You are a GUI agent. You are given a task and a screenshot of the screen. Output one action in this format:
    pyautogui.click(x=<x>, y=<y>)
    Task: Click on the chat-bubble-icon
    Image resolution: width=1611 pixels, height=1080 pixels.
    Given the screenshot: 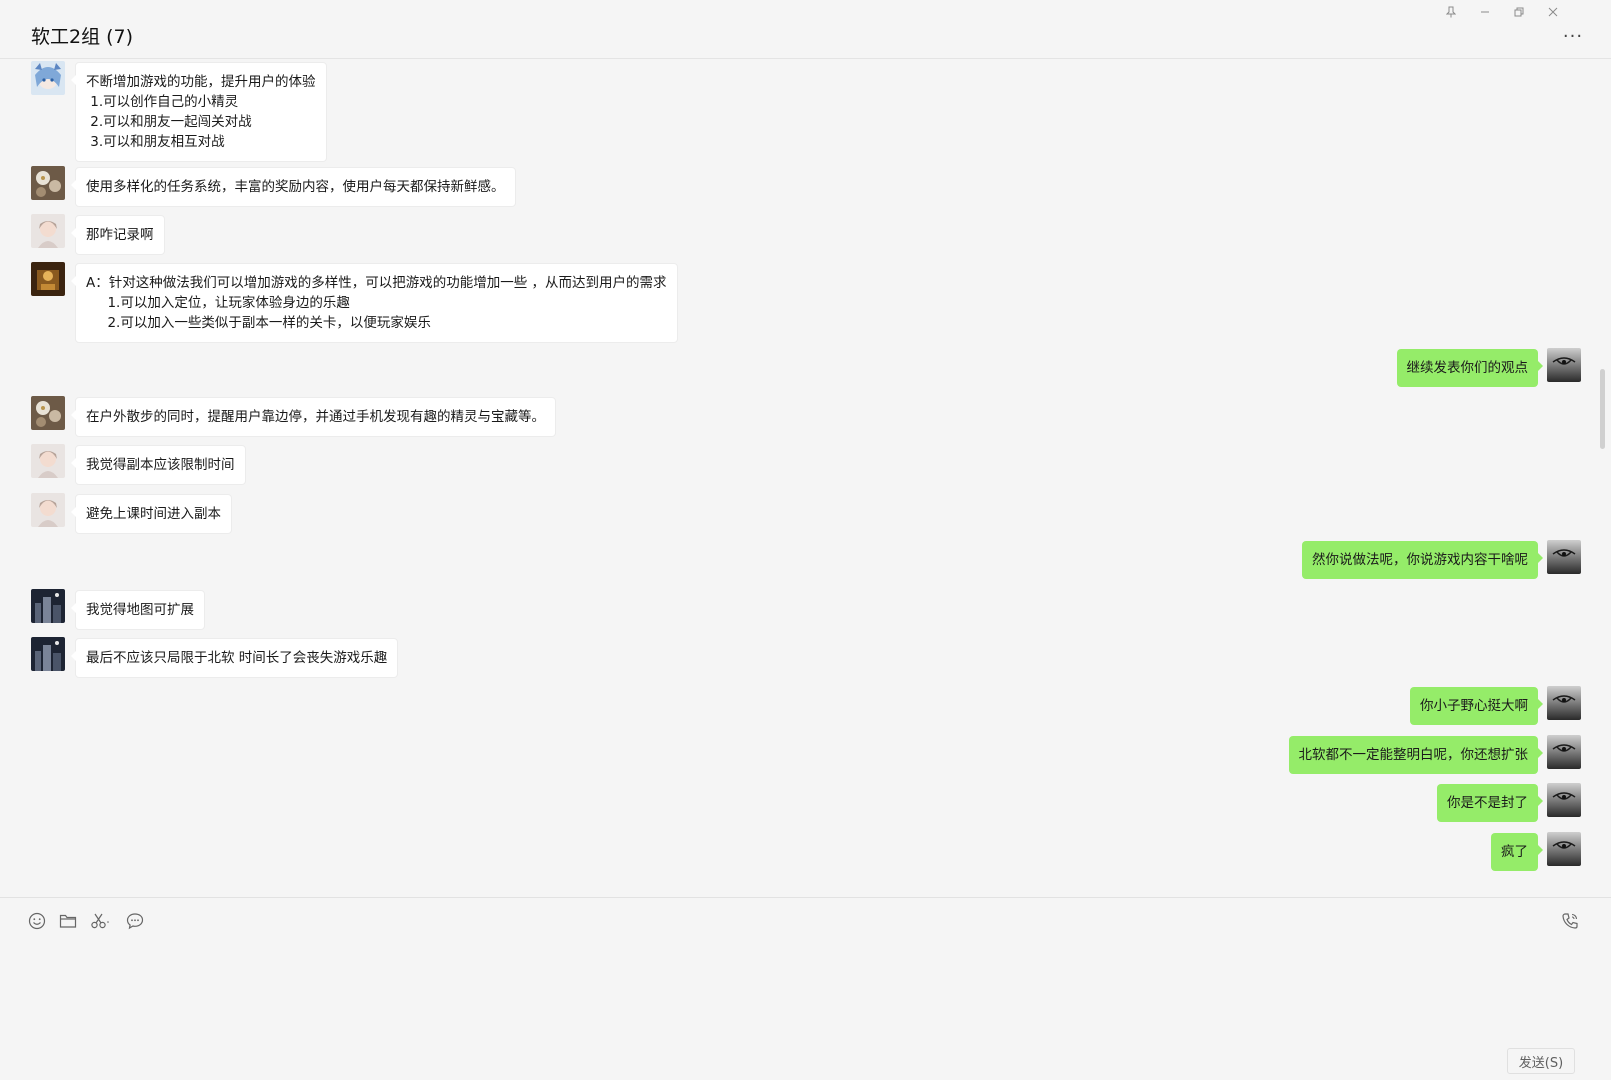 What is the action you would take?
    pyautogui.click(x=135, y=921)
    